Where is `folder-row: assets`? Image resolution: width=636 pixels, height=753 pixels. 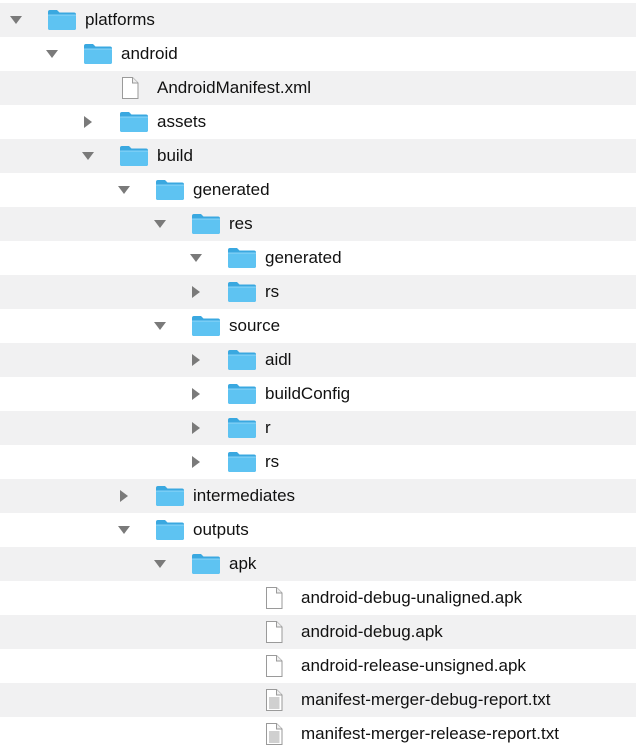
folder-row: assets is located at coordinates (318, 122).